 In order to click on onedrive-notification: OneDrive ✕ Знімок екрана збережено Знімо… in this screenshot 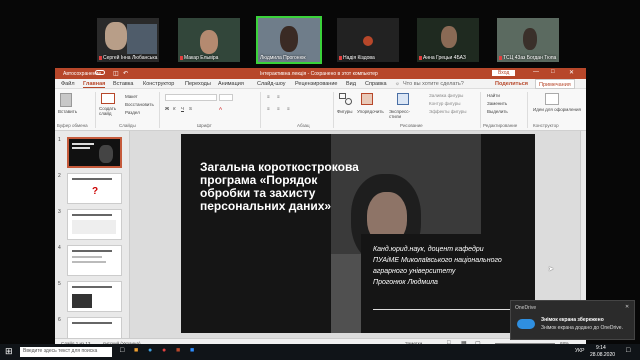, I will do `click(572, 320)`.